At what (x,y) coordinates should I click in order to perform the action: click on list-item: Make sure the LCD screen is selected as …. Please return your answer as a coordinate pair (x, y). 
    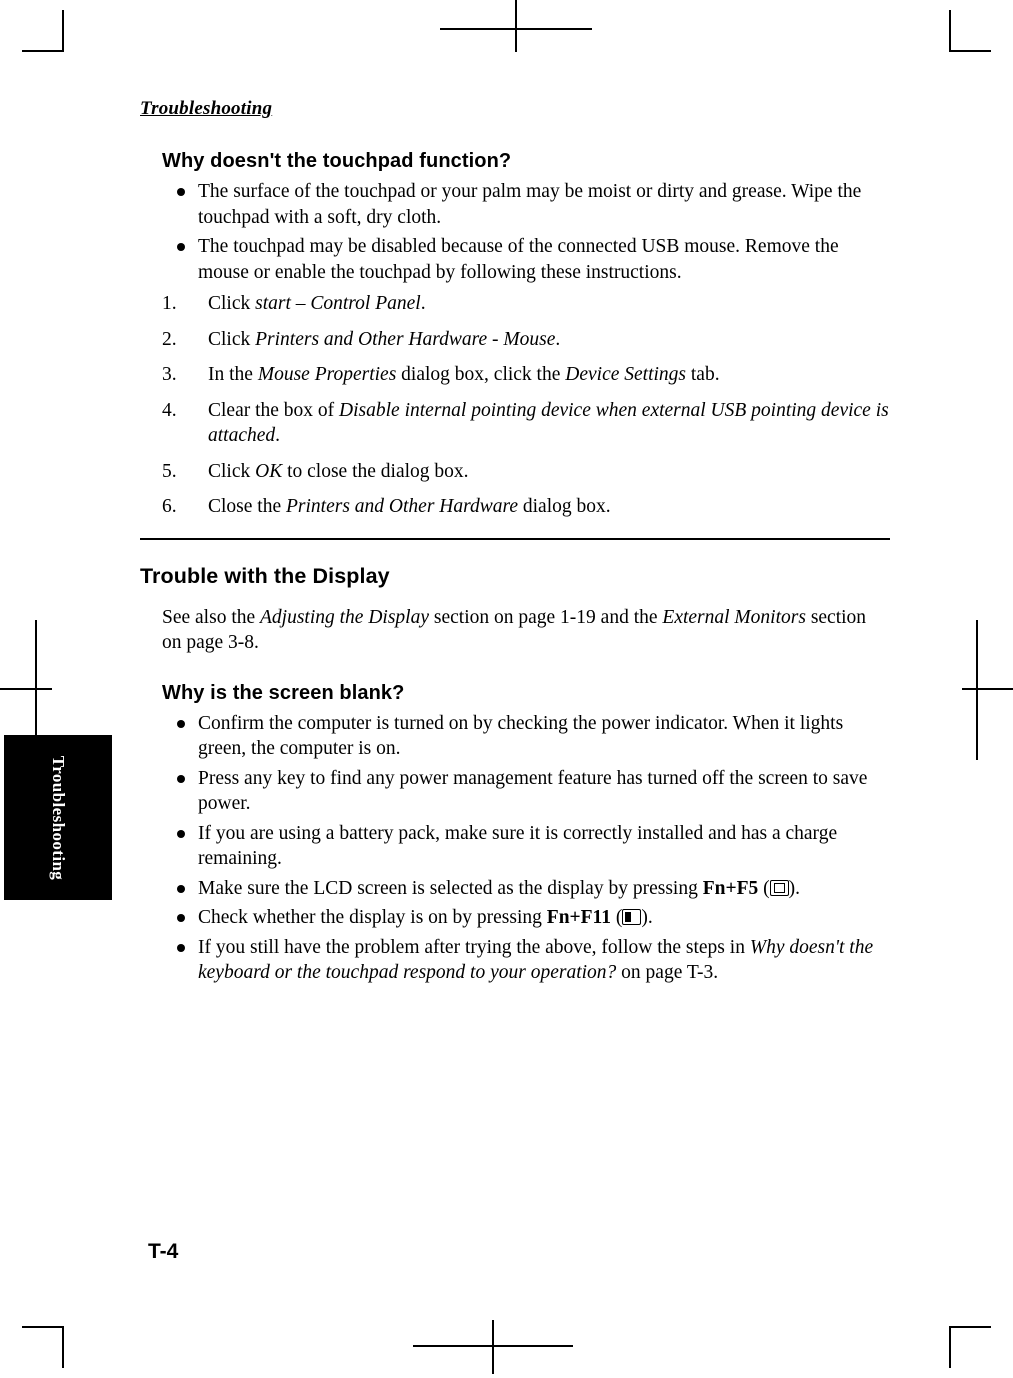
    Looking at the image, I should click on (515, 889).